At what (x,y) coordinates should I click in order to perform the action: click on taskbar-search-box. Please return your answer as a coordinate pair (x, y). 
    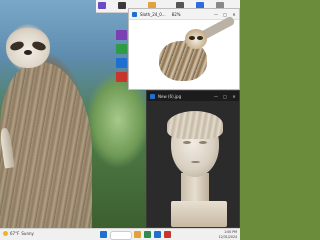
    Looking at the image, I should click on (121, 235).